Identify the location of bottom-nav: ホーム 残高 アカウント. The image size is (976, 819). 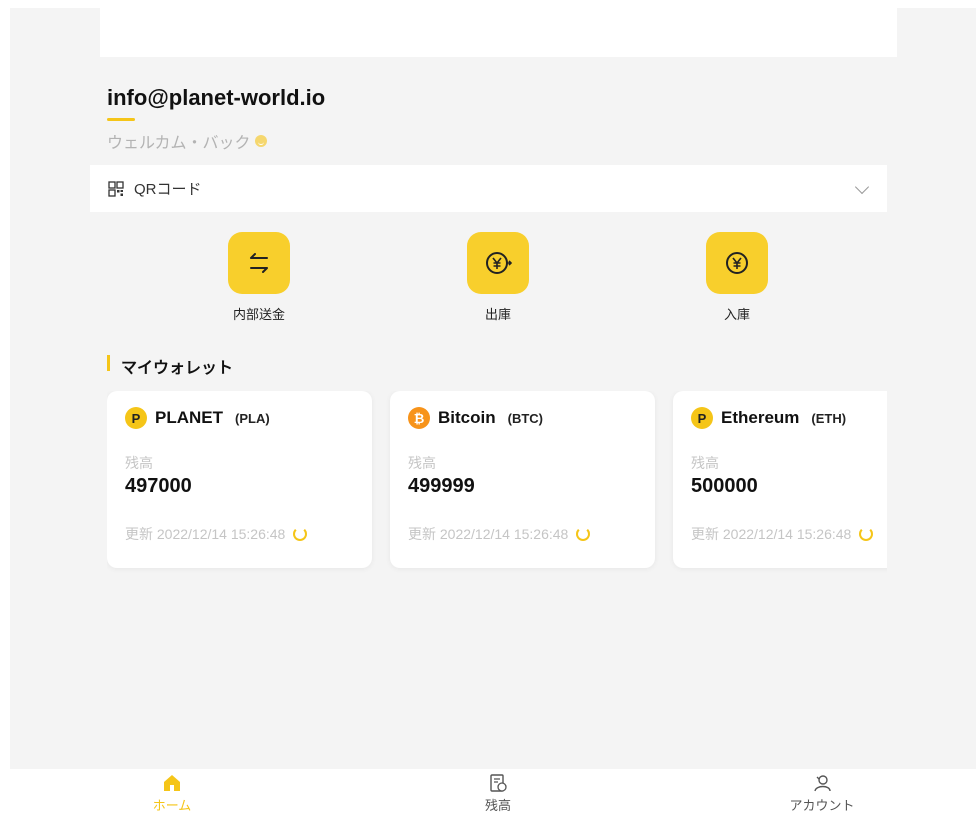
(488, 794).